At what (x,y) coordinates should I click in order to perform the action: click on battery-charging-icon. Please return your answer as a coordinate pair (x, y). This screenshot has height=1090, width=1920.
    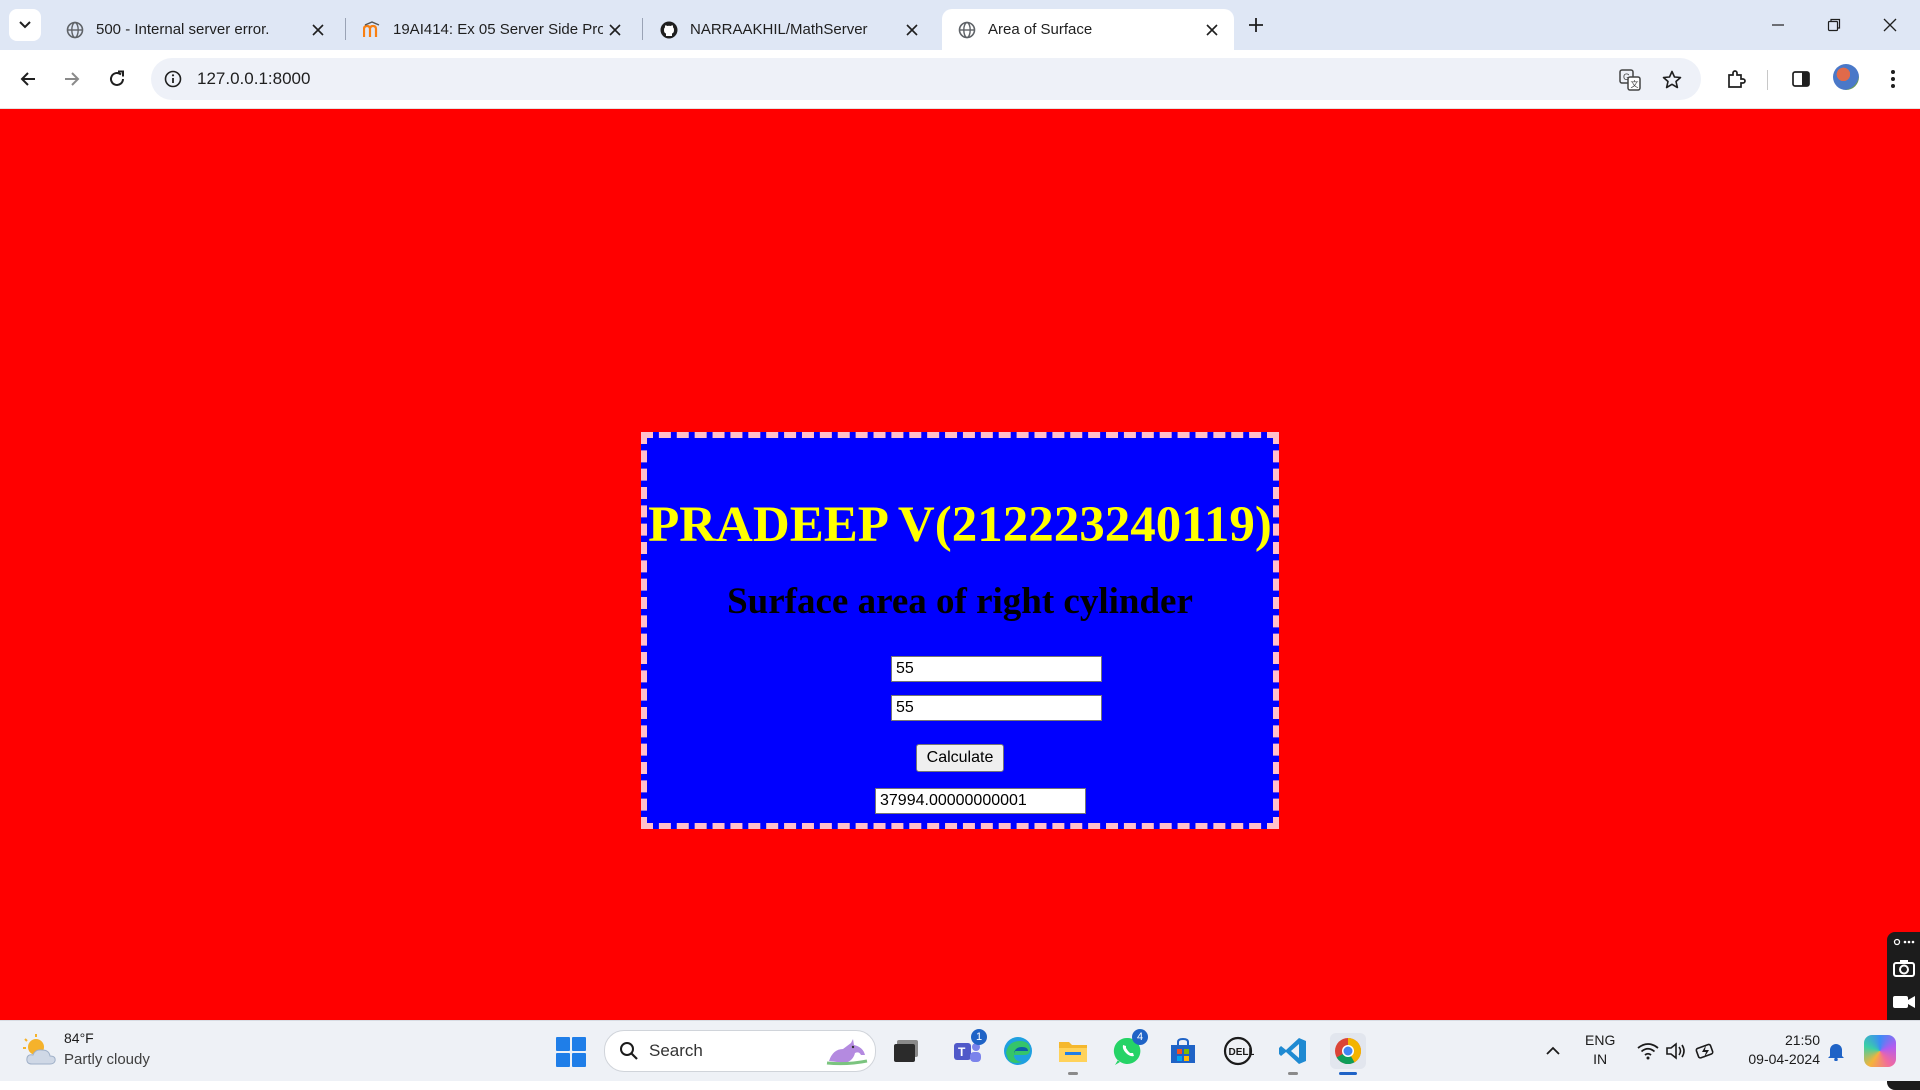
    Looking at the image, I should click on (1706, 1051).